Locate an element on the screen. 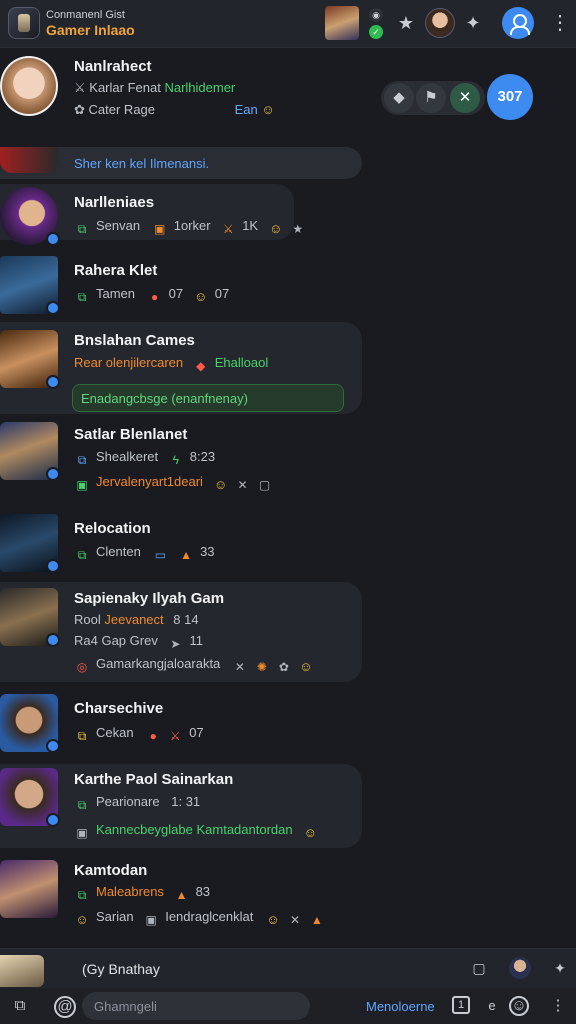 The image size is (576, 1024). chat-meta: ⧉ Maleabrens ▲ 83 is located at coordinates (142, 893).